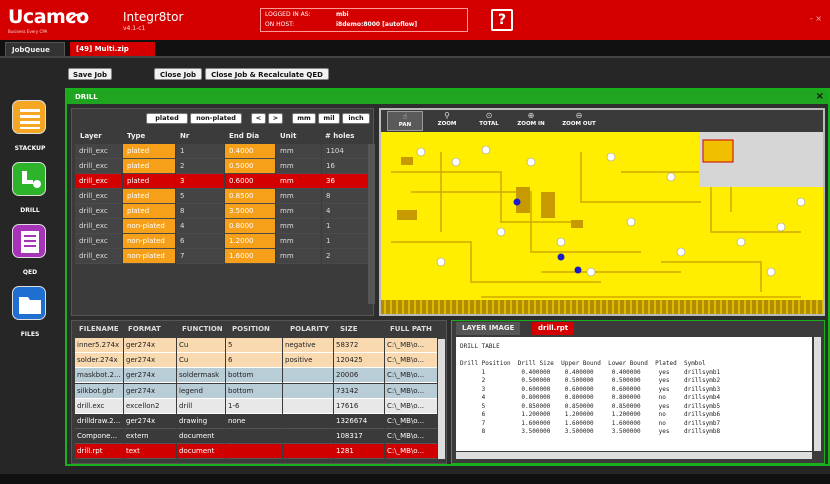 Image resolution: width=830 pixels, height=484 pixels. What do you see at coordinates (201, 452) in the screenshot?
I see `file-cell-function: document` at bounding box center [201, 452].